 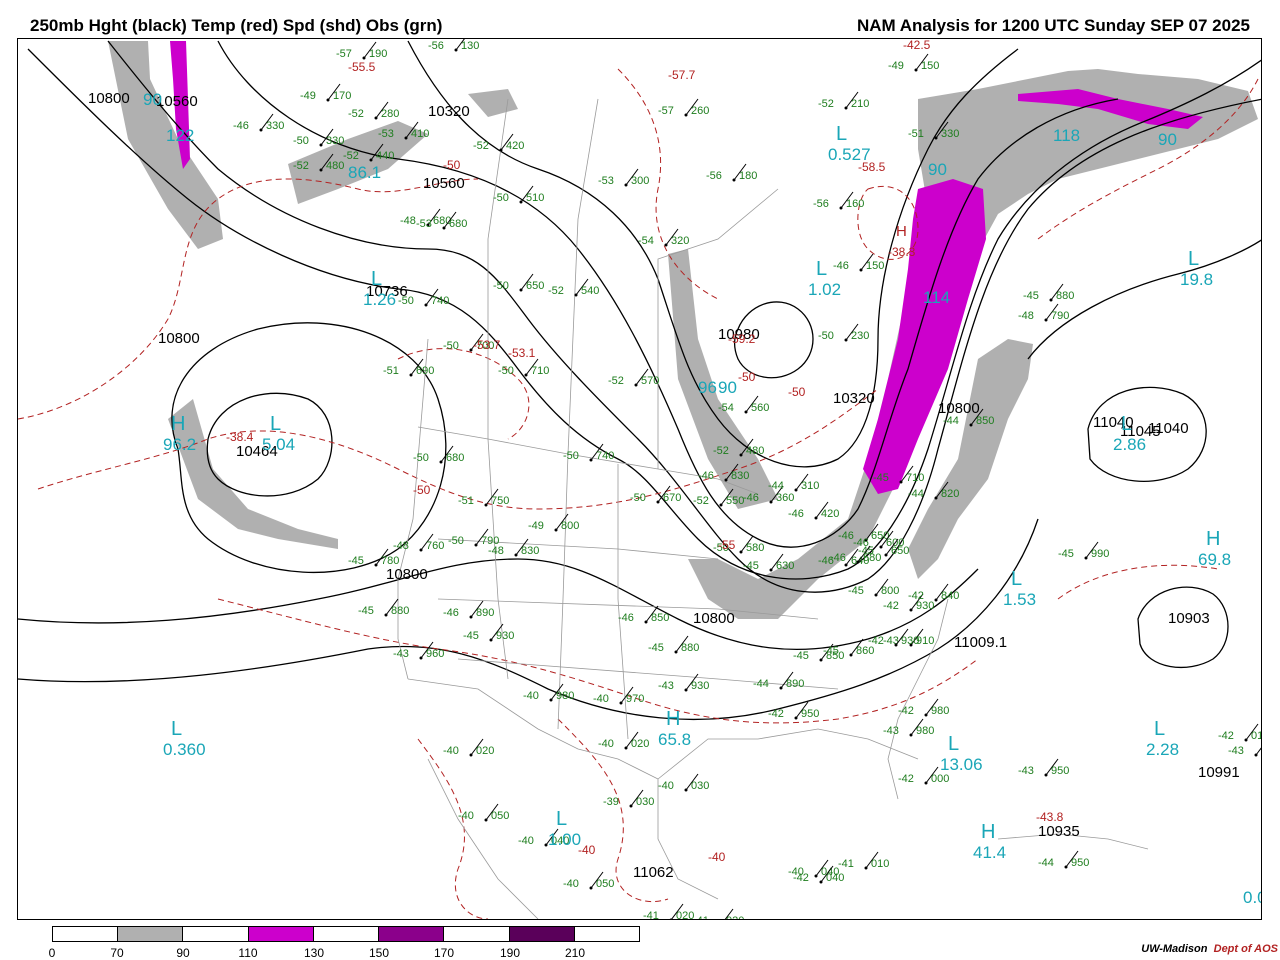 What do you see at coordinates (240, 437) in the screenshot?
I see `temperature-label: -38.4` at bounding box center [240, 437].